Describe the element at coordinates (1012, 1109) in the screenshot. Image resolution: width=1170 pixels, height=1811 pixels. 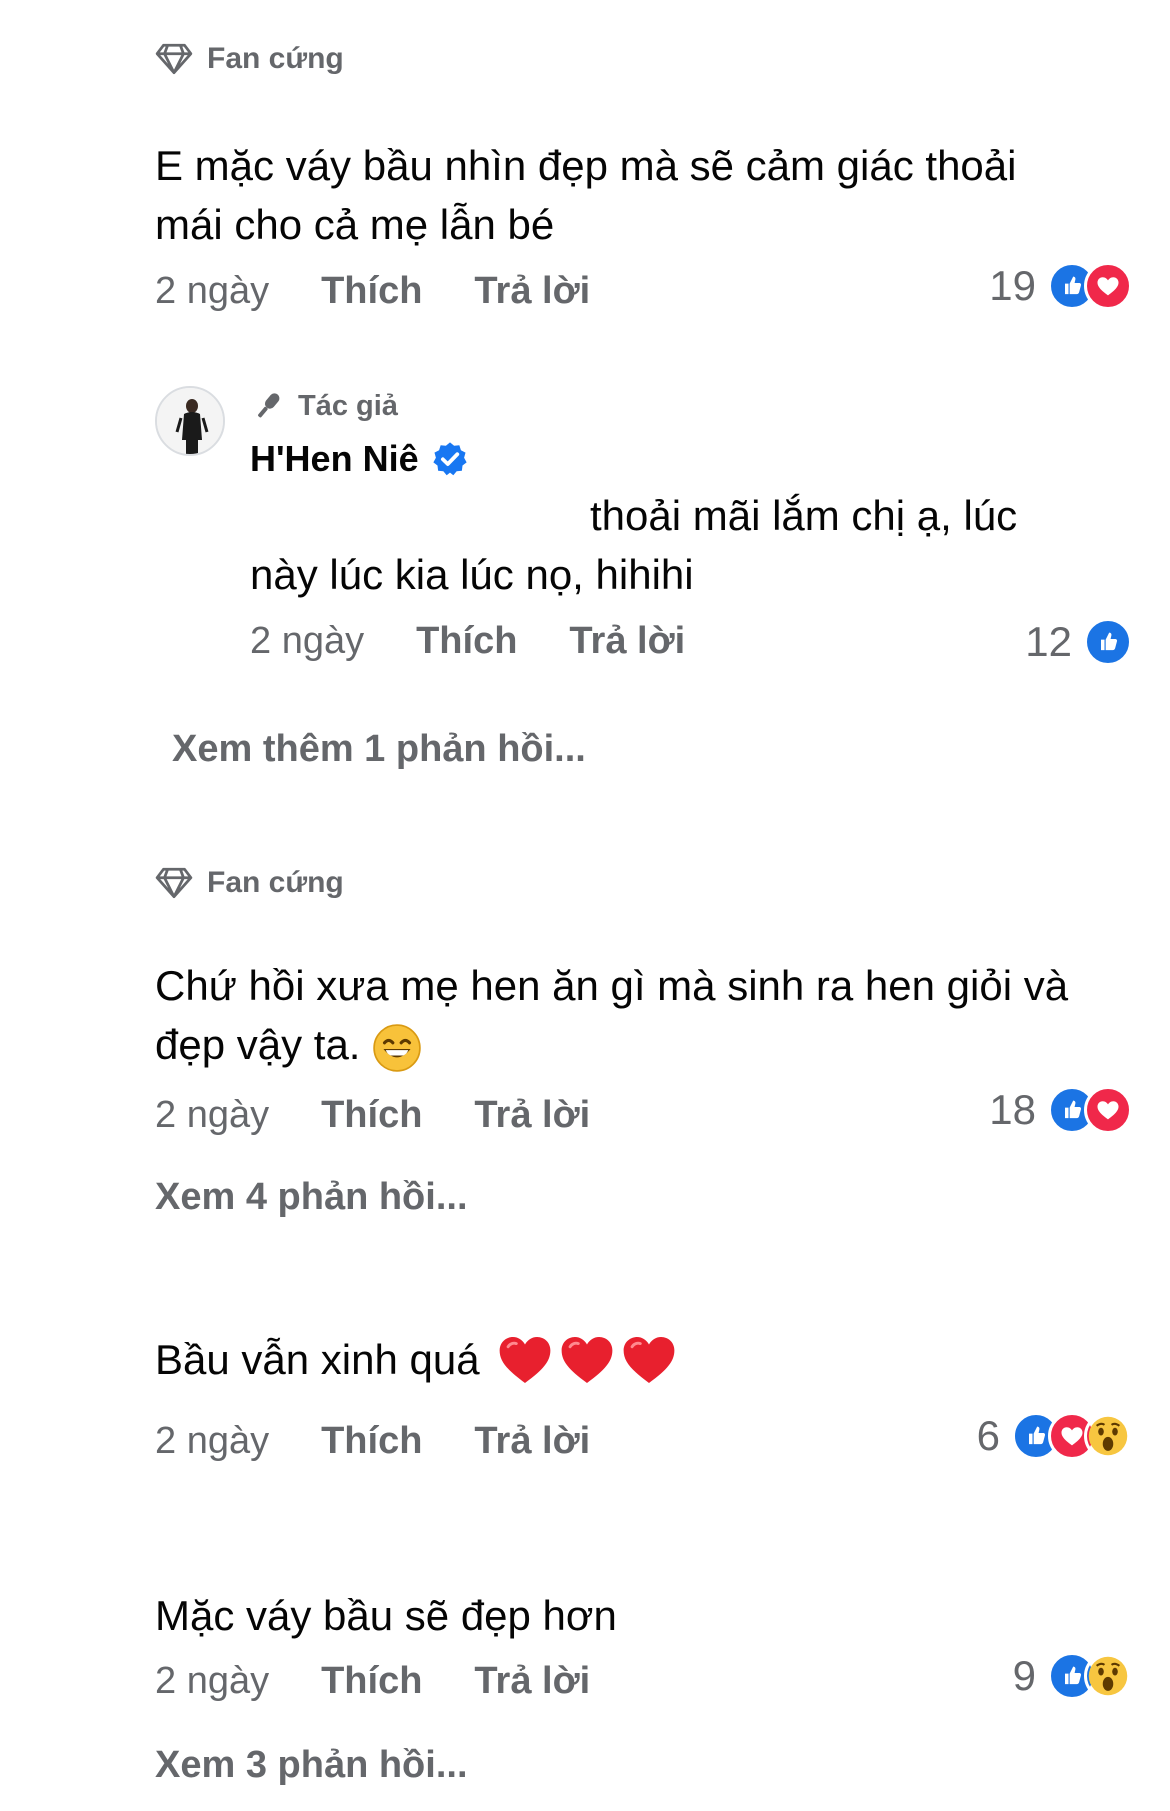
I see `reaction-count: 18` at that location.